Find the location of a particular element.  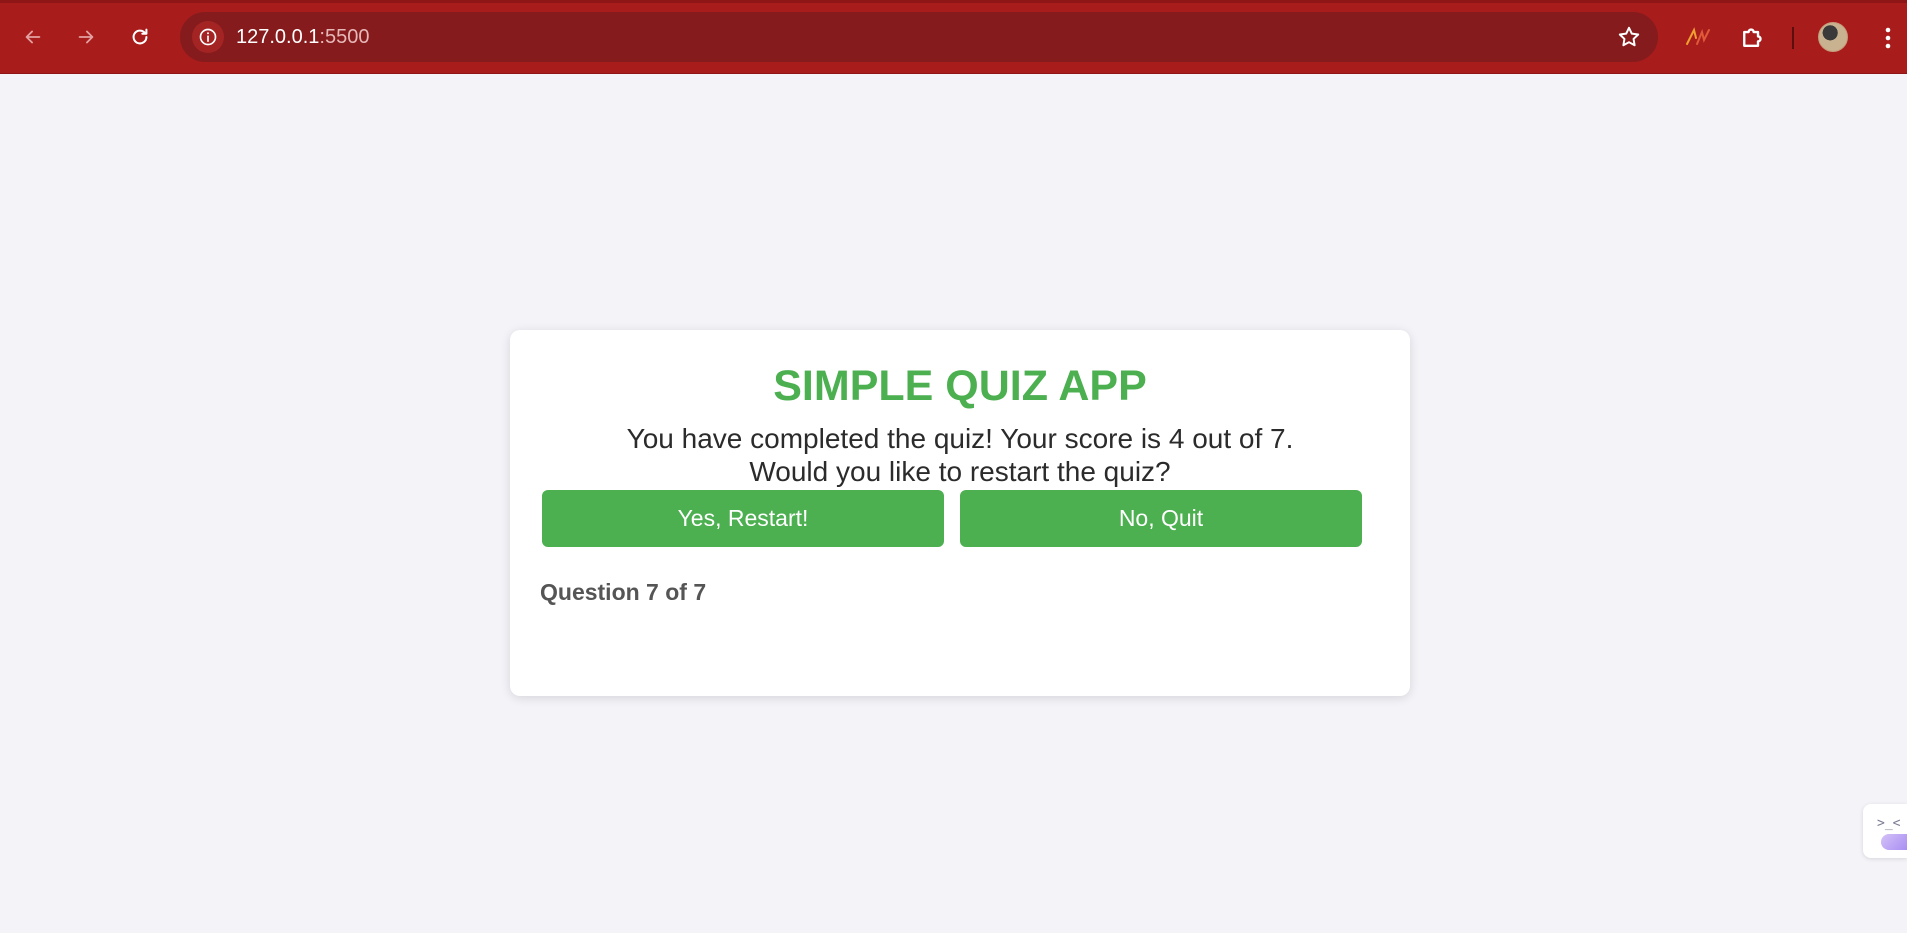

reload-icon is located at coordinates (140, 36).